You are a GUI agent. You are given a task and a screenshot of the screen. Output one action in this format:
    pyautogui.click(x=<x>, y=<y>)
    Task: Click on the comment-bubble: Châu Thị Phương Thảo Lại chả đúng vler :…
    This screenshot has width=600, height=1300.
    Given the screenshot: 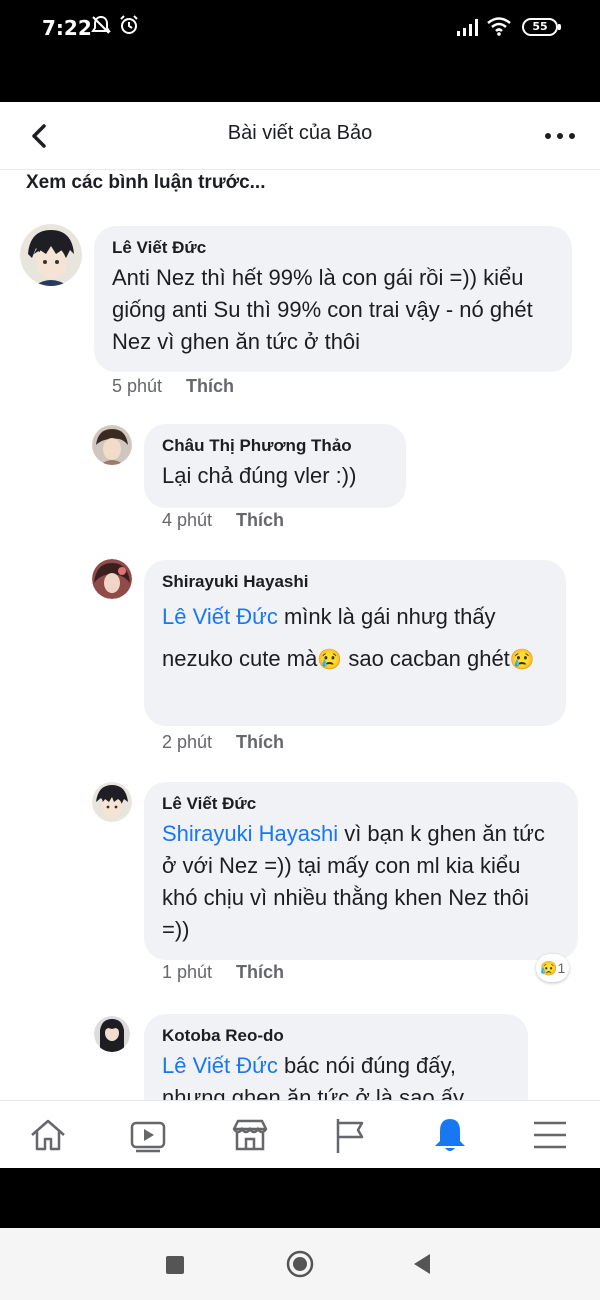 What is the action you would take?
    pyautogui.click(x=275, y=466)
    